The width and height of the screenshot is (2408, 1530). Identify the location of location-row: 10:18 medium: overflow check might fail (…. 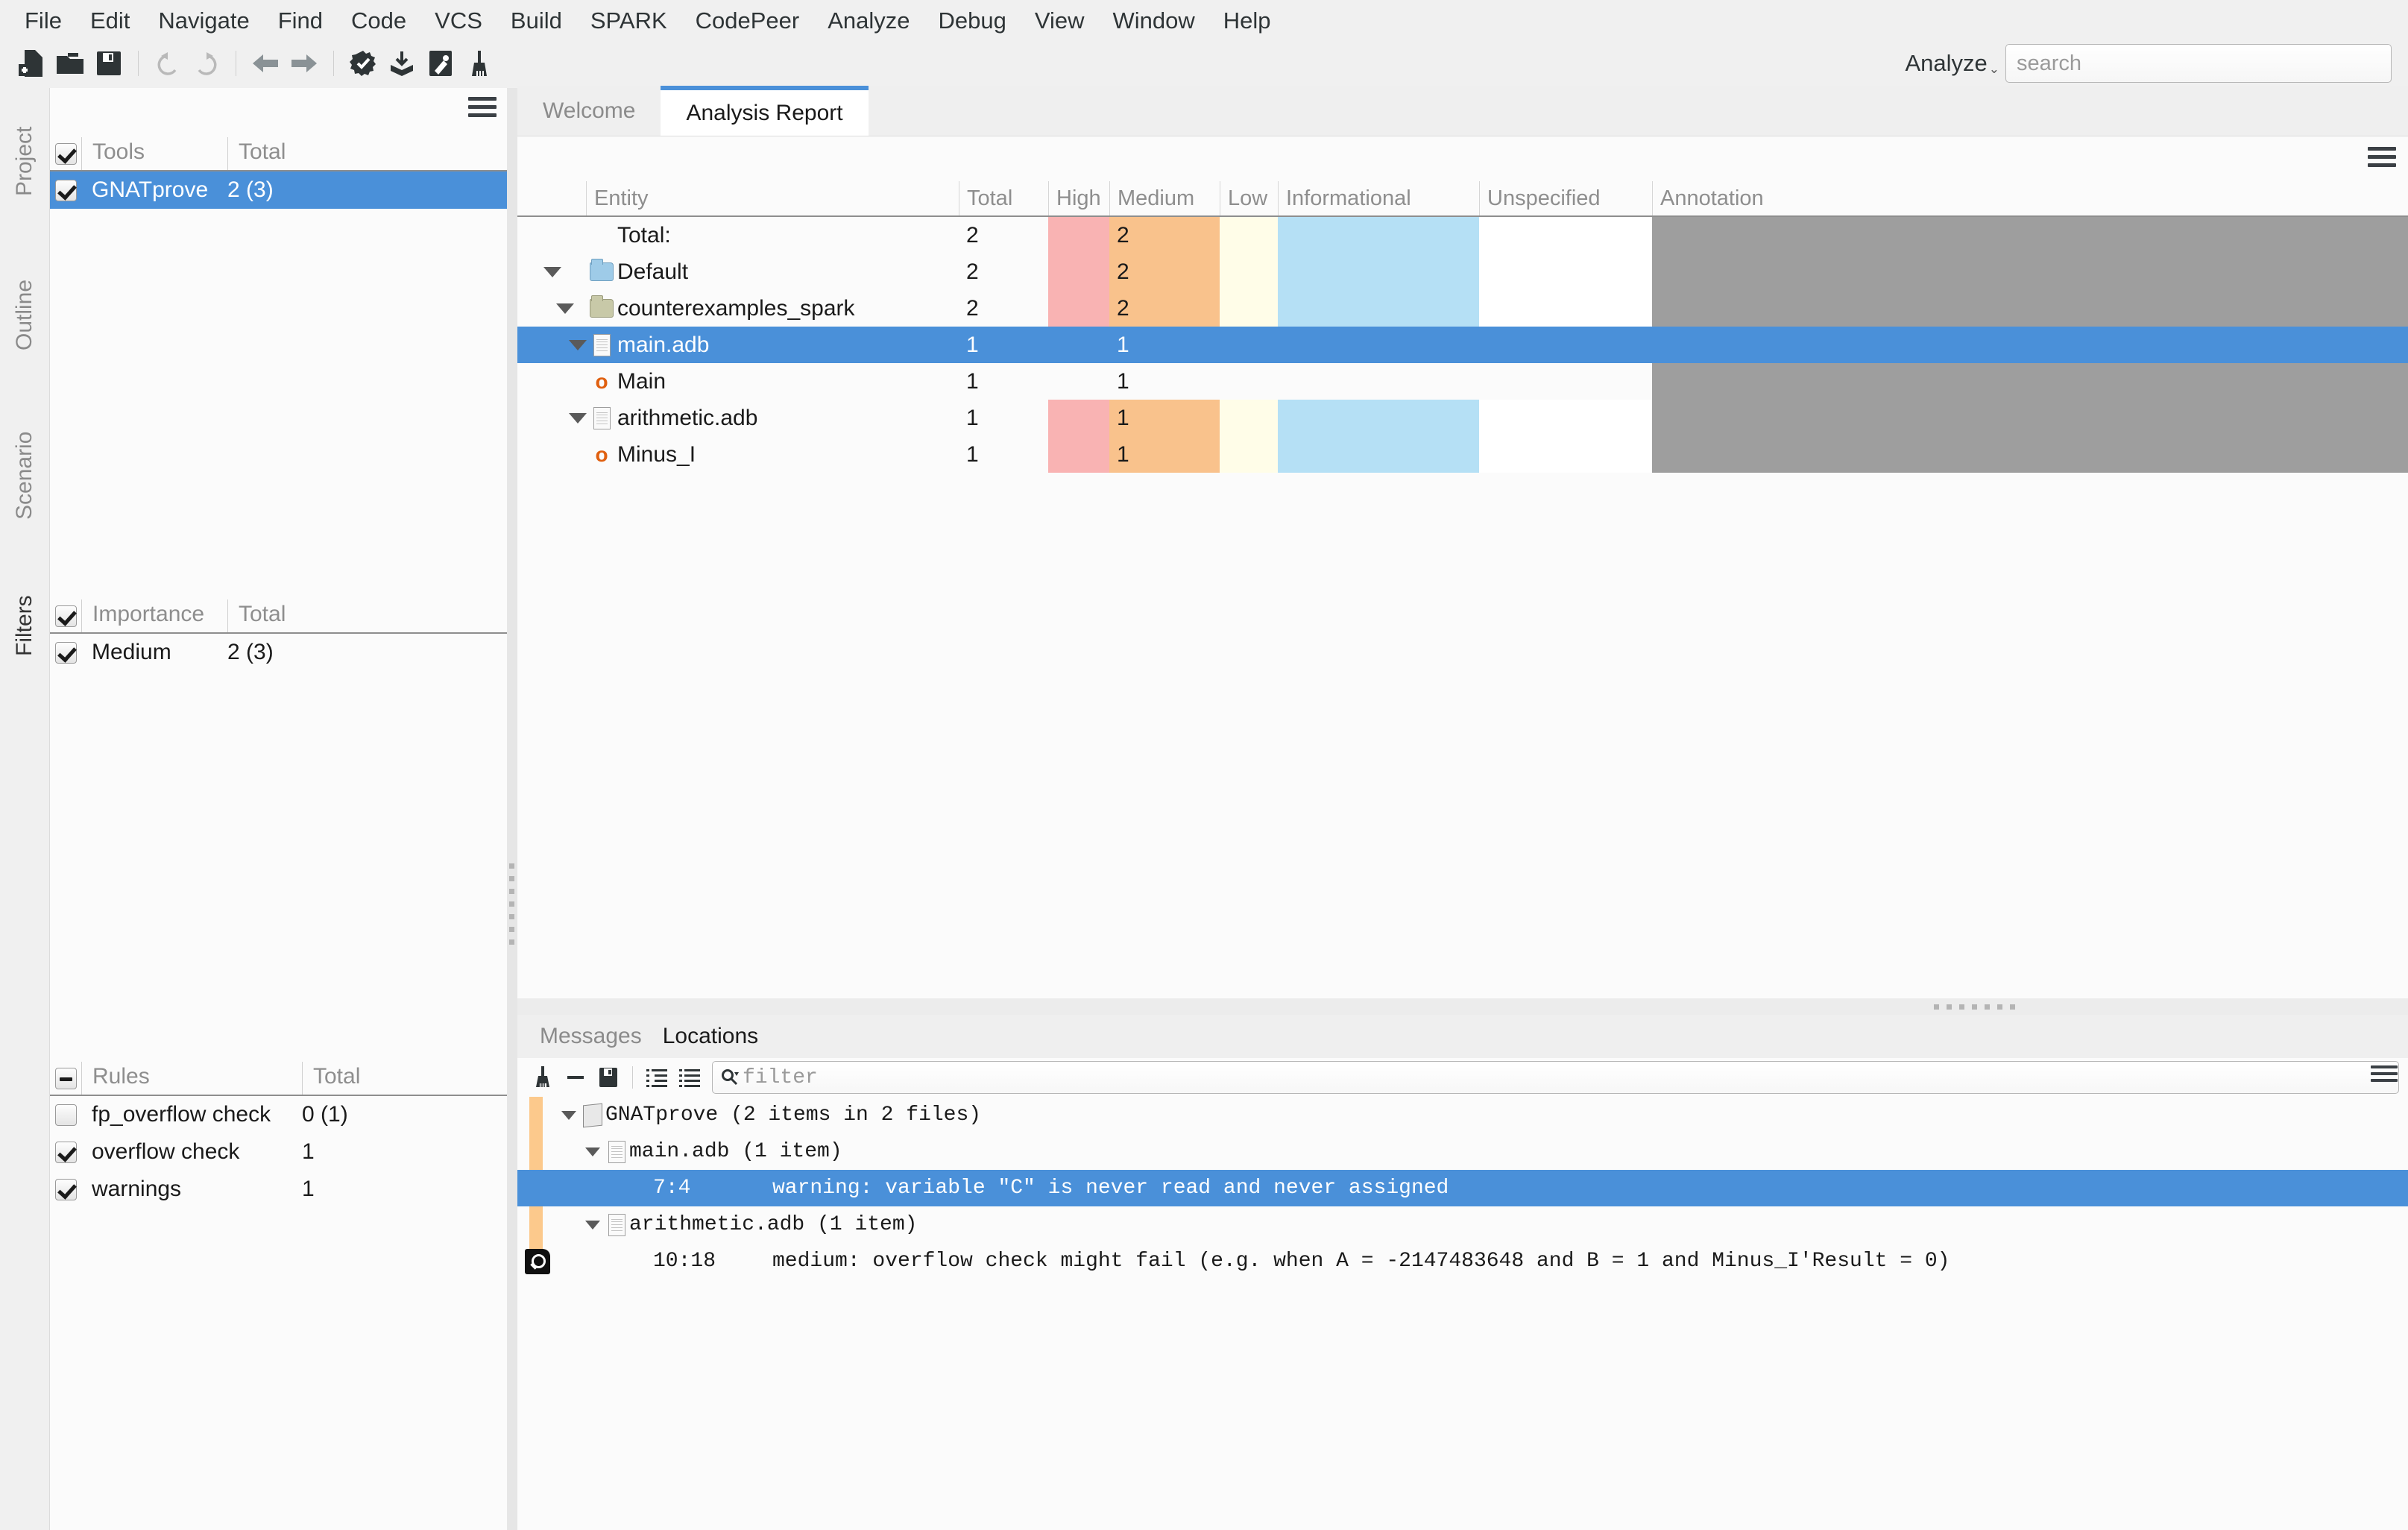
(1463, 1261).